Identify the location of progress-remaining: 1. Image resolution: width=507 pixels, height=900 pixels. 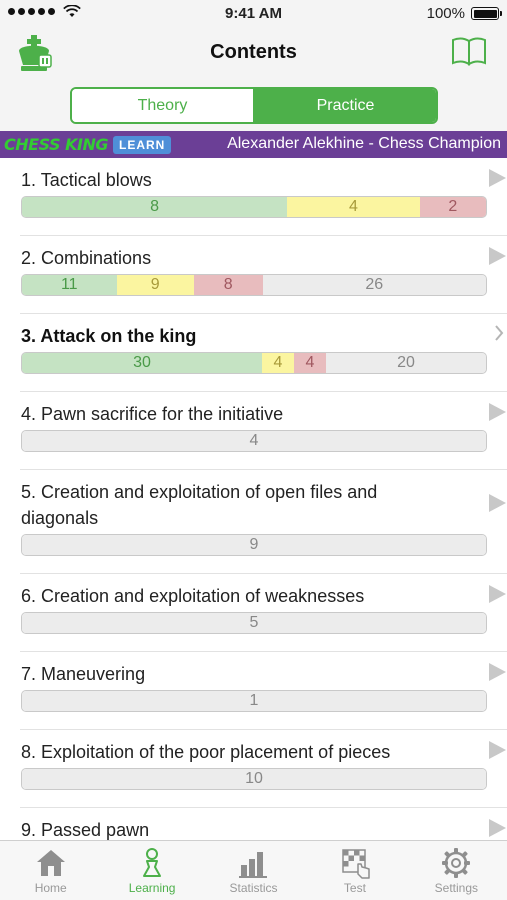
(254, 701).